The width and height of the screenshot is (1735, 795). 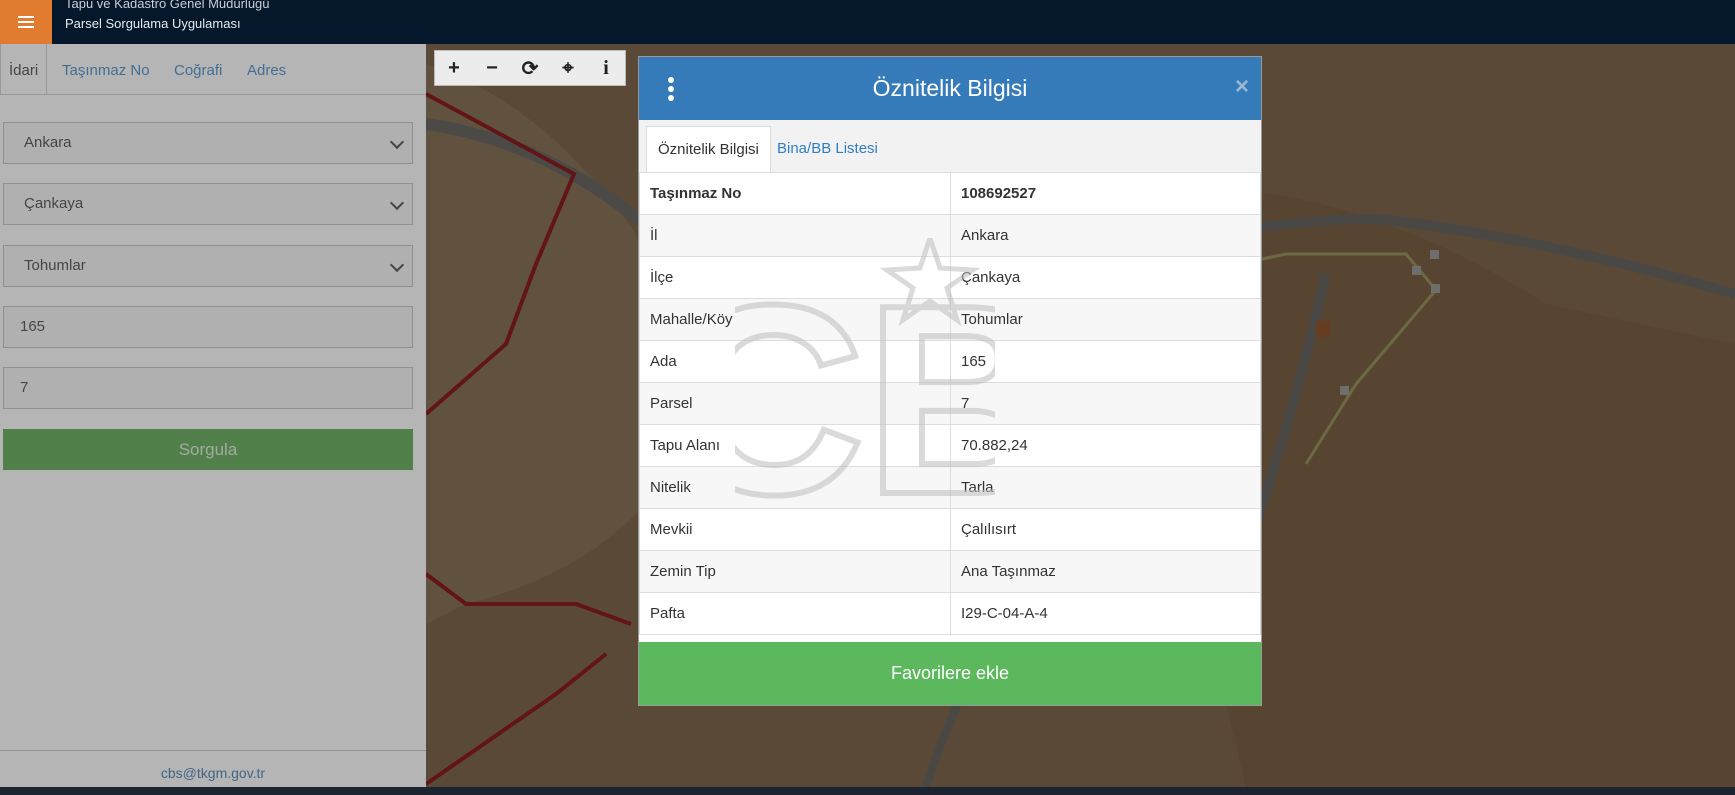 What do you see at coordinates (795, 445) in the screenshot?
I see `attribute-label: Tapu Alanı` at bounding box center [795, 445].